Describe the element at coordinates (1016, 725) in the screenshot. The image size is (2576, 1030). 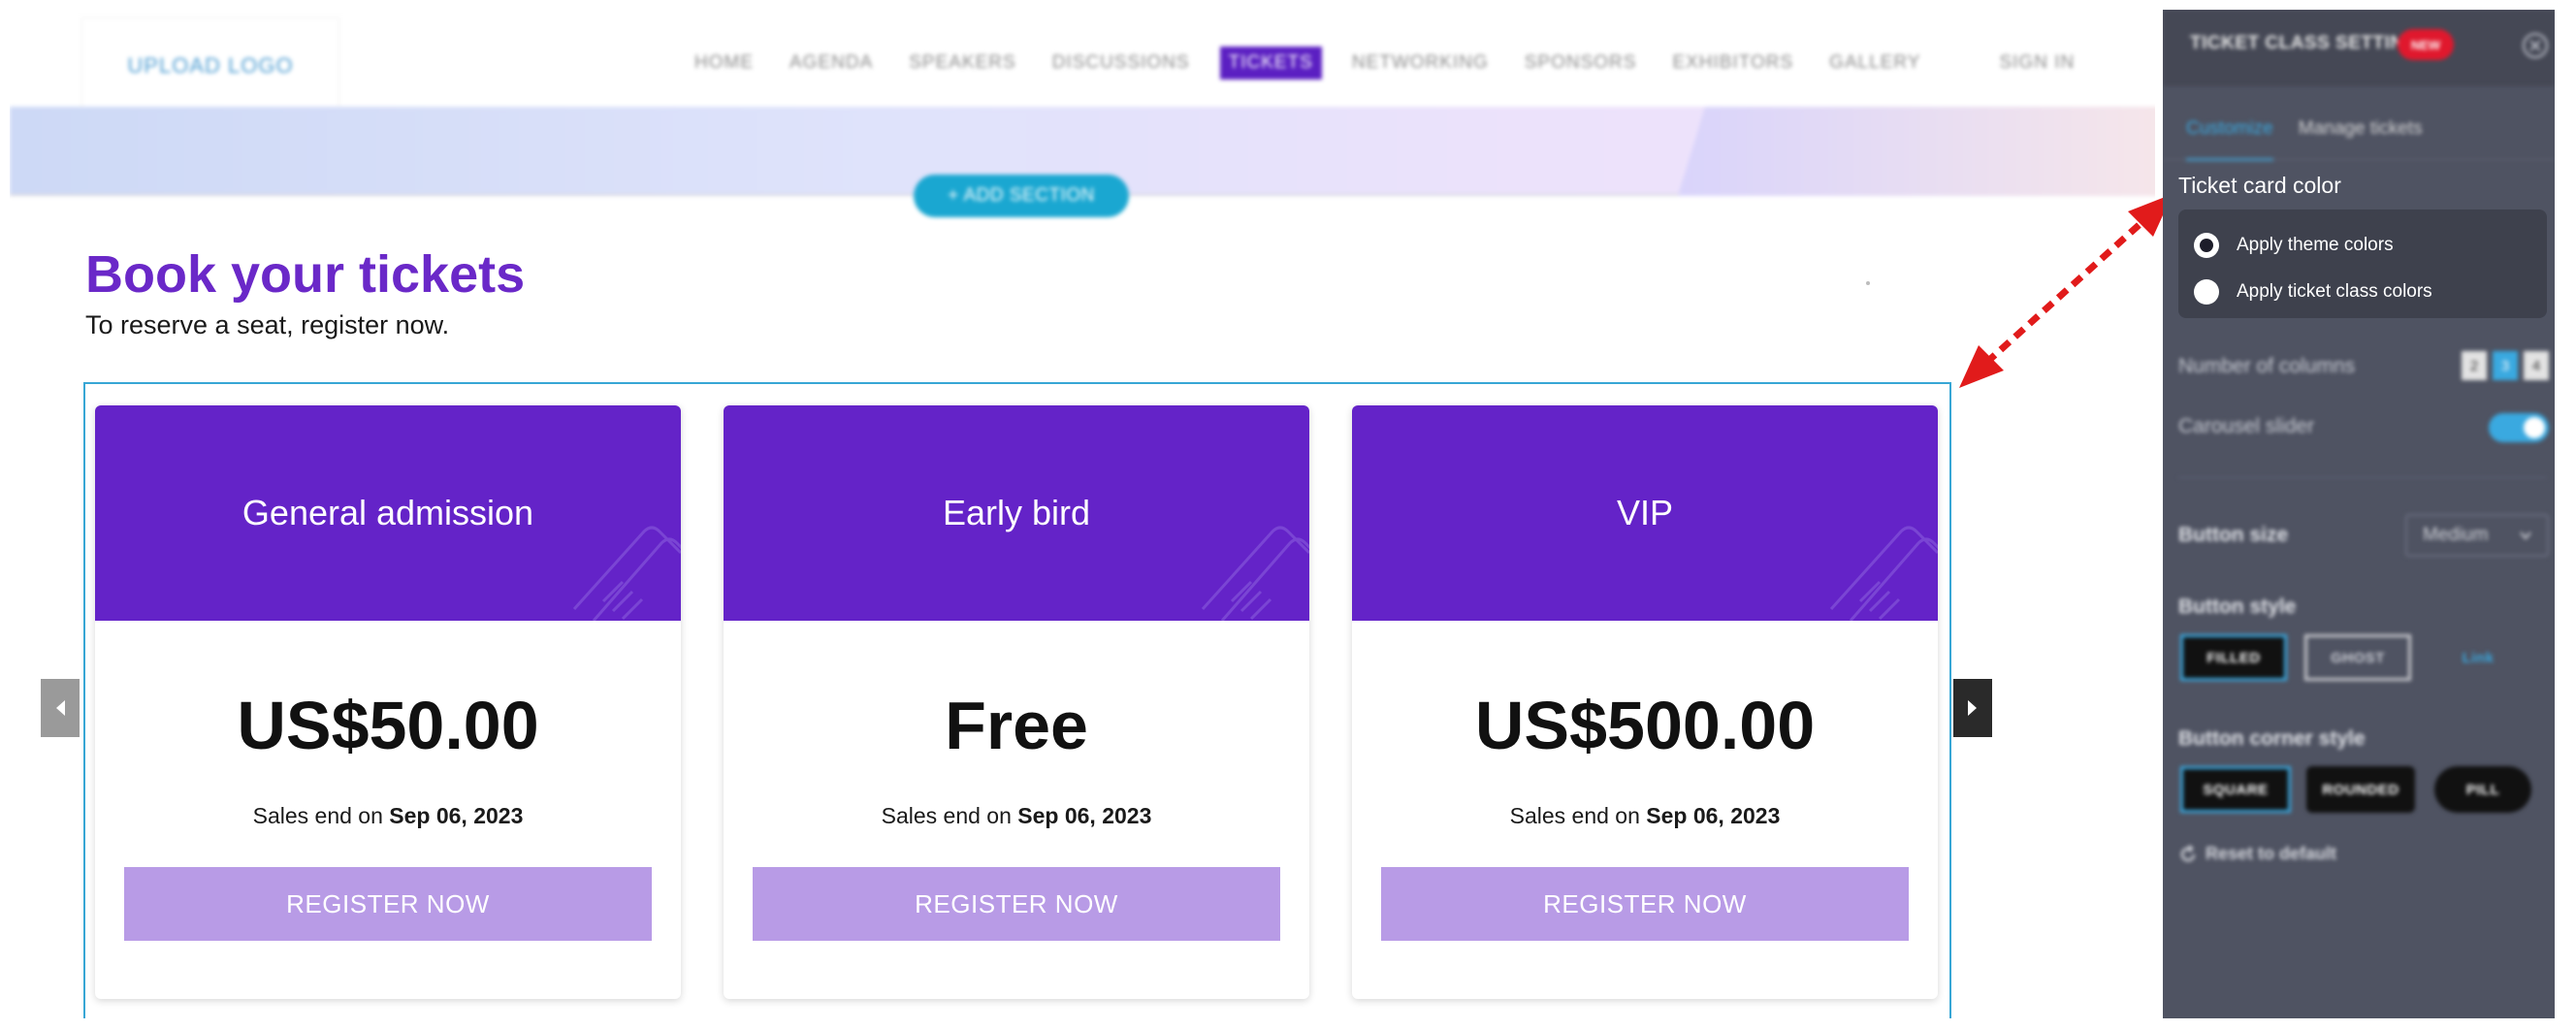
I see `ticket-price: Free` at that location.